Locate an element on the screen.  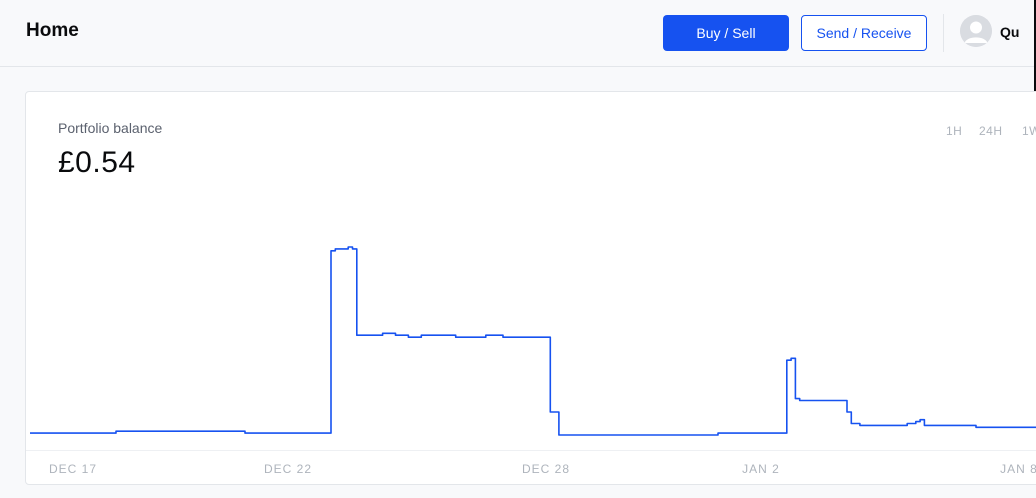
header-divider is located at coordinates (943, 33).